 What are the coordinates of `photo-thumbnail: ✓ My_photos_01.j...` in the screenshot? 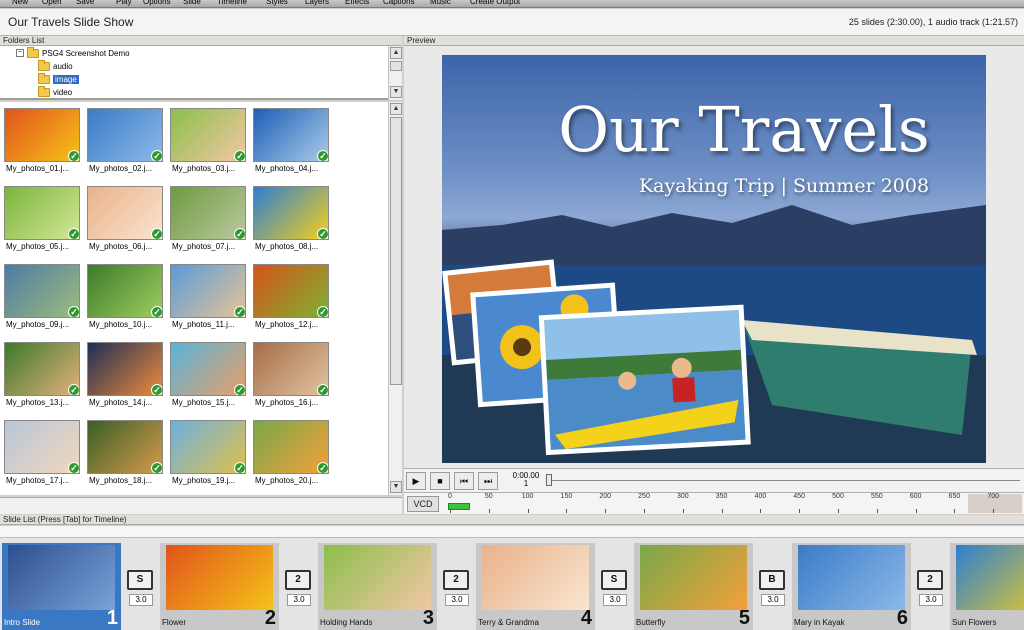 It's located at (42, 140).